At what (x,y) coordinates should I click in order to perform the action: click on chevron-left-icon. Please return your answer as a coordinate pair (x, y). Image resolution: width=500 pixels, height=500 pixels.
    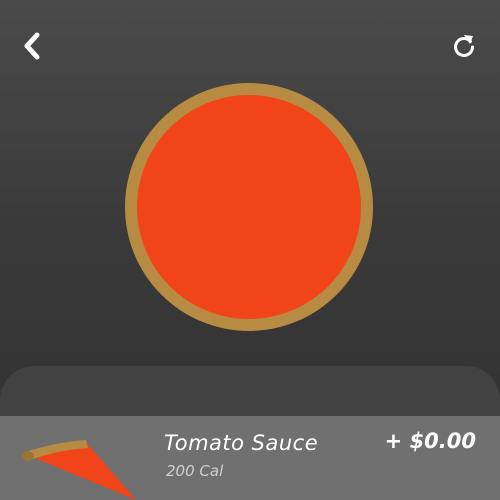
    Looking at the image, I should click on (32, 46).